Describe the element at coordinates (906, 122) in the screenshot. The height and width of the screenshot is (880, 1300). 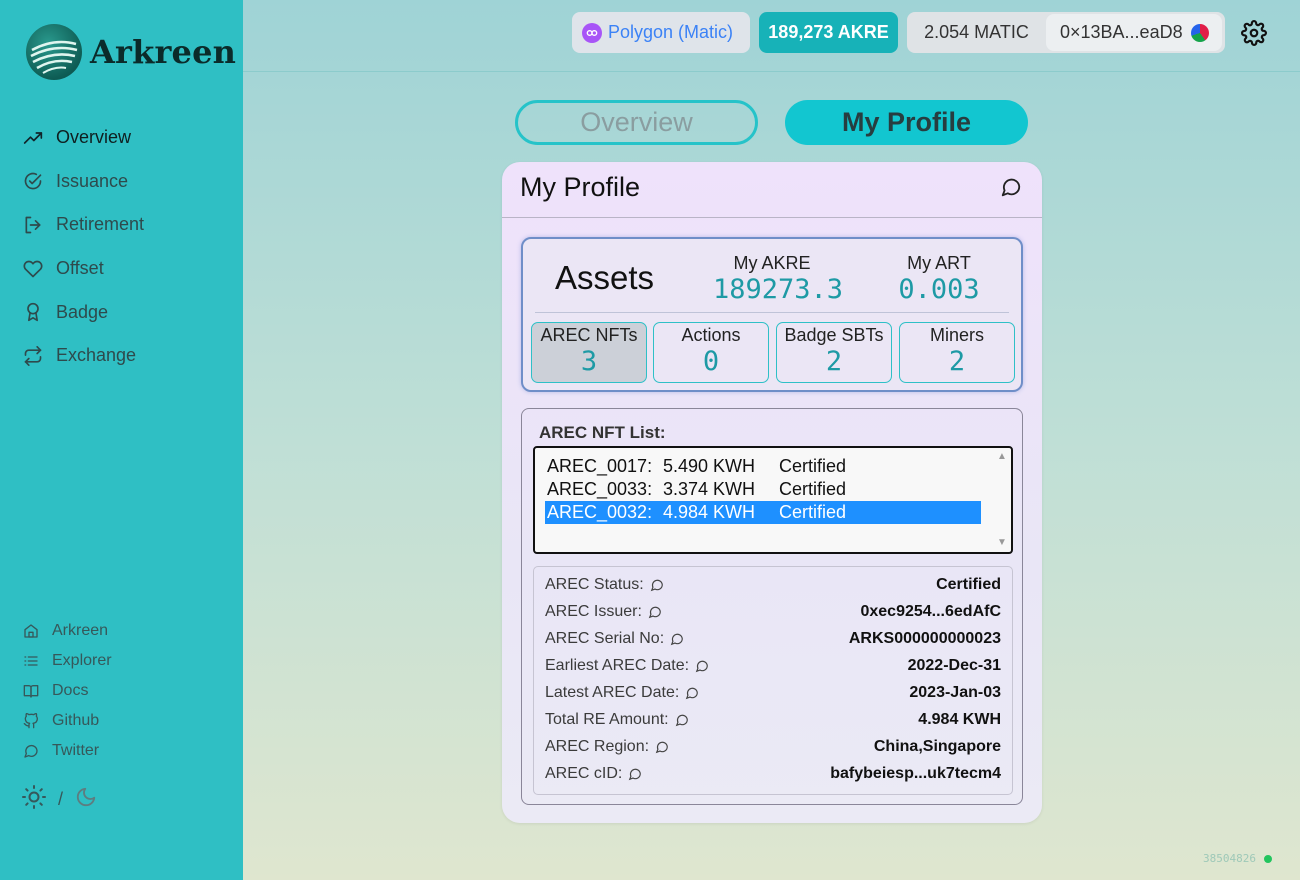
I see `tab-my-profile: My Profile` at that location.